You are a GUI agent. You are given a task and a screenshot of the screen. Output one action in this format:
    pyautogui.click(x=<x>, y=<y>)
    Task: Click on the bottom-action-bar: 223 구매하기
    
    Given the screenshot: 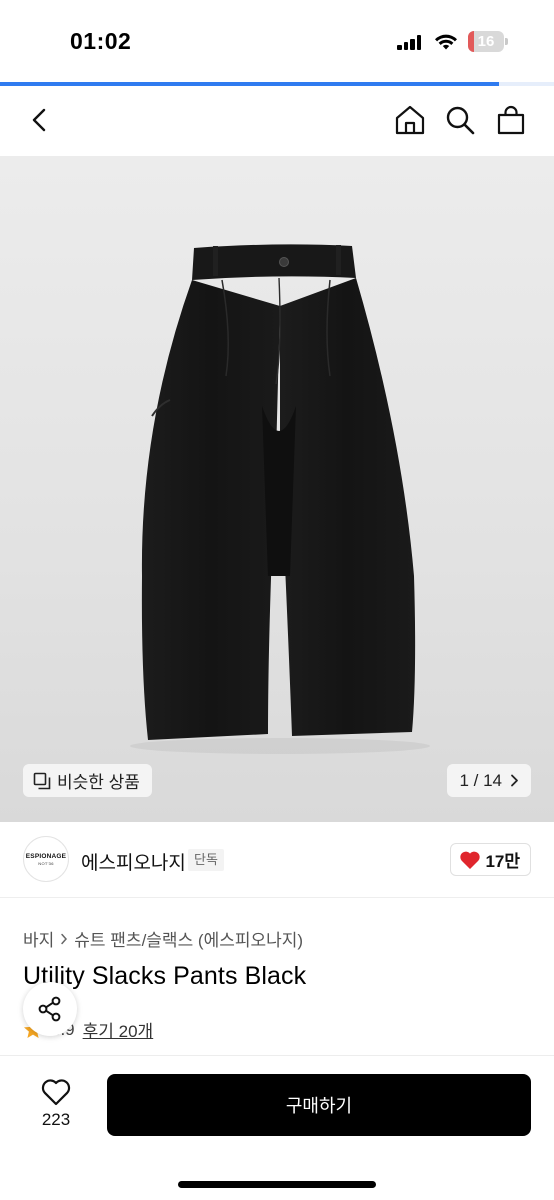 What is the action you would take?
    pyautogui.click(x=277, y=1127)
    